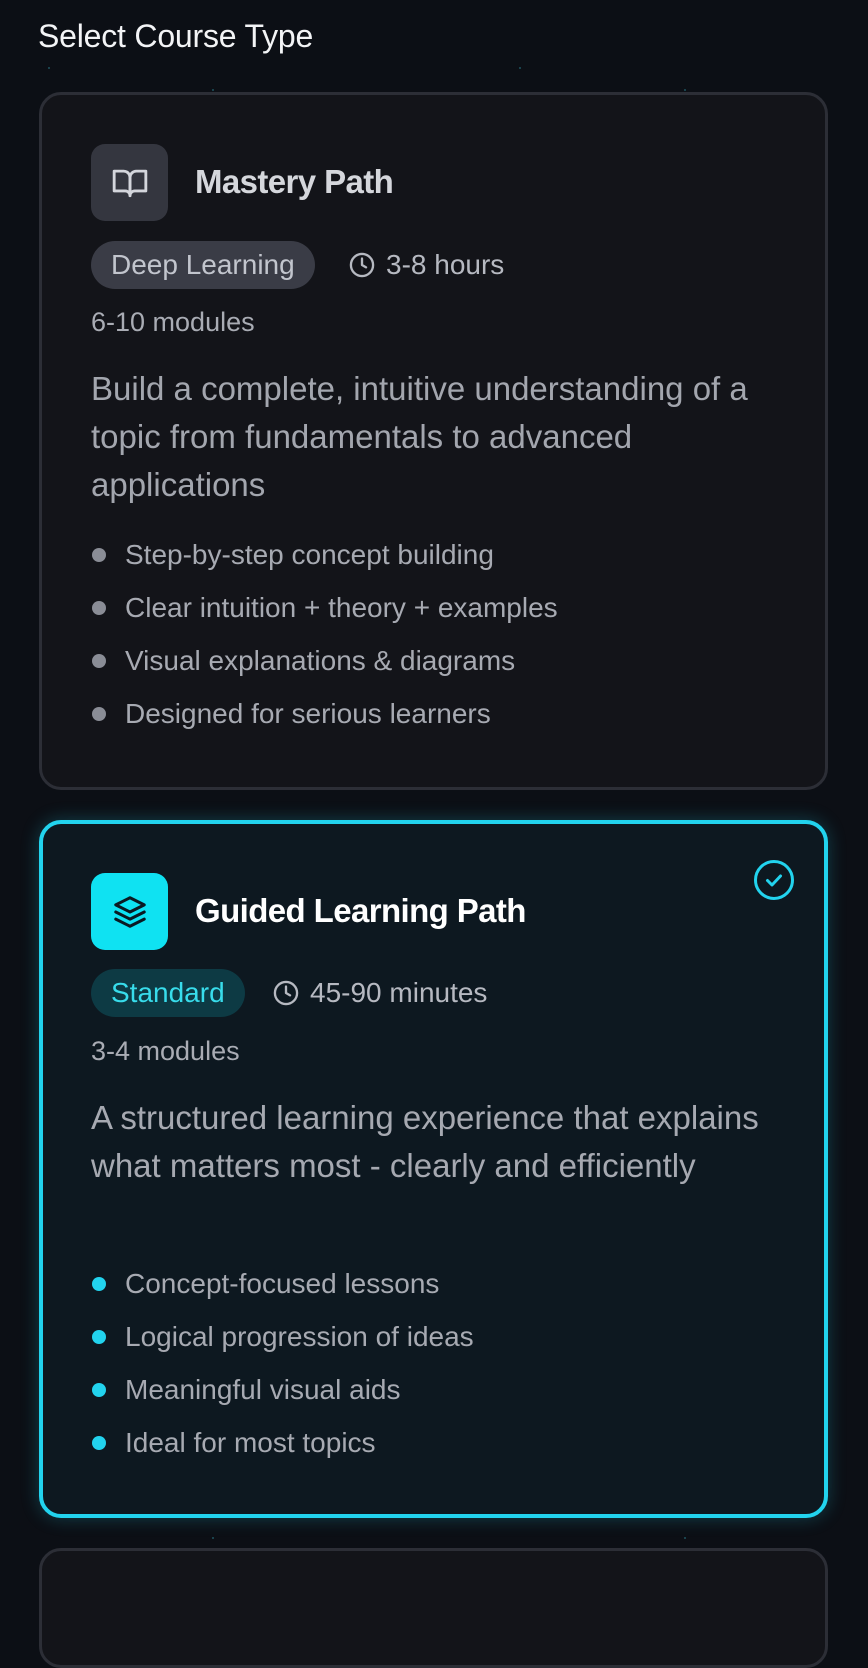 The height and width of the screenshot is (1668, 868). I want to click on duration: 3-8 hours, so click(426, 265).